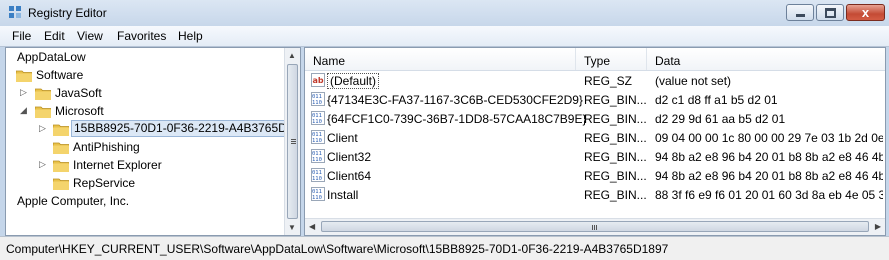 The width and height of the screenshot is (889, 260). I want to click on scroll-right-icon: ▶, so click(878, 226).